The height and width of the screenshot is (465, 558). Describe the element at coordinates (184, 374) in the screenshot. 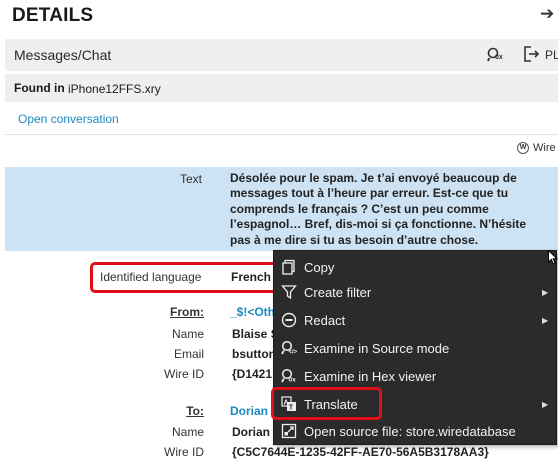

I see `from-wire-id-label: Wire ID` at that location.